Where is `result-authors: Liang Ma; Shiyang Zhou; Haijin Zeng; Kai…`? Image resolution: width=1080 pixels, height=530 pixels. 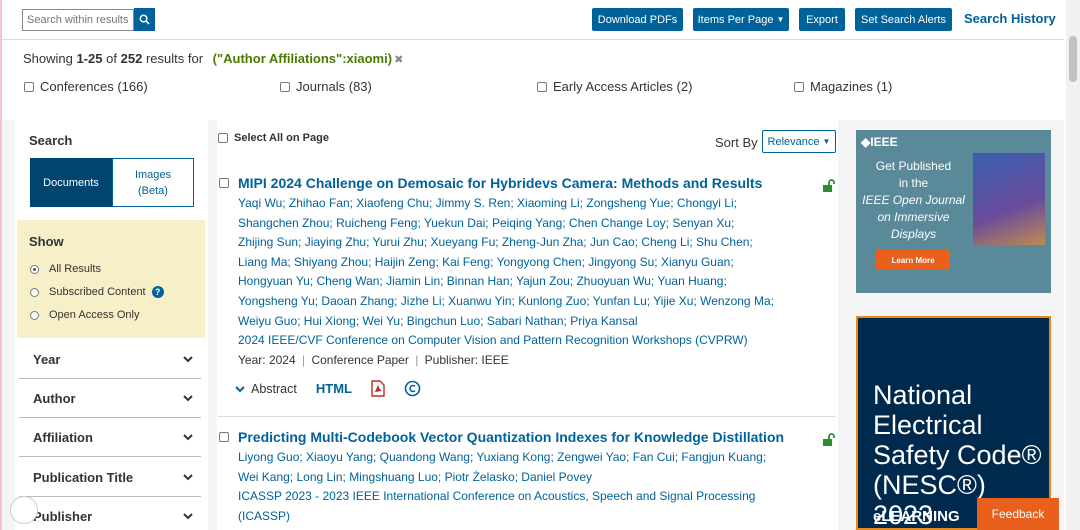 result-authors: Liang Ma; Shiyang Zhou; Haijin Zeng; Kai… is located at coordinates (486, 263).